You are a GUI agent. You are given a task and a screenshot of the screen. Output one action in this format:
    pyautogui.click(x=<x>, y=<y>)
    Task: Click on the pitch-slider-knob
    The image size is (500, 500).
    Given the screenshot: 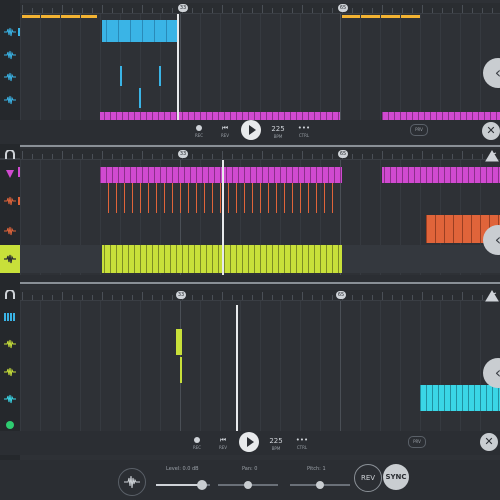 What is the action you would take?
    pyautogui.click(x=320, y=485)
    